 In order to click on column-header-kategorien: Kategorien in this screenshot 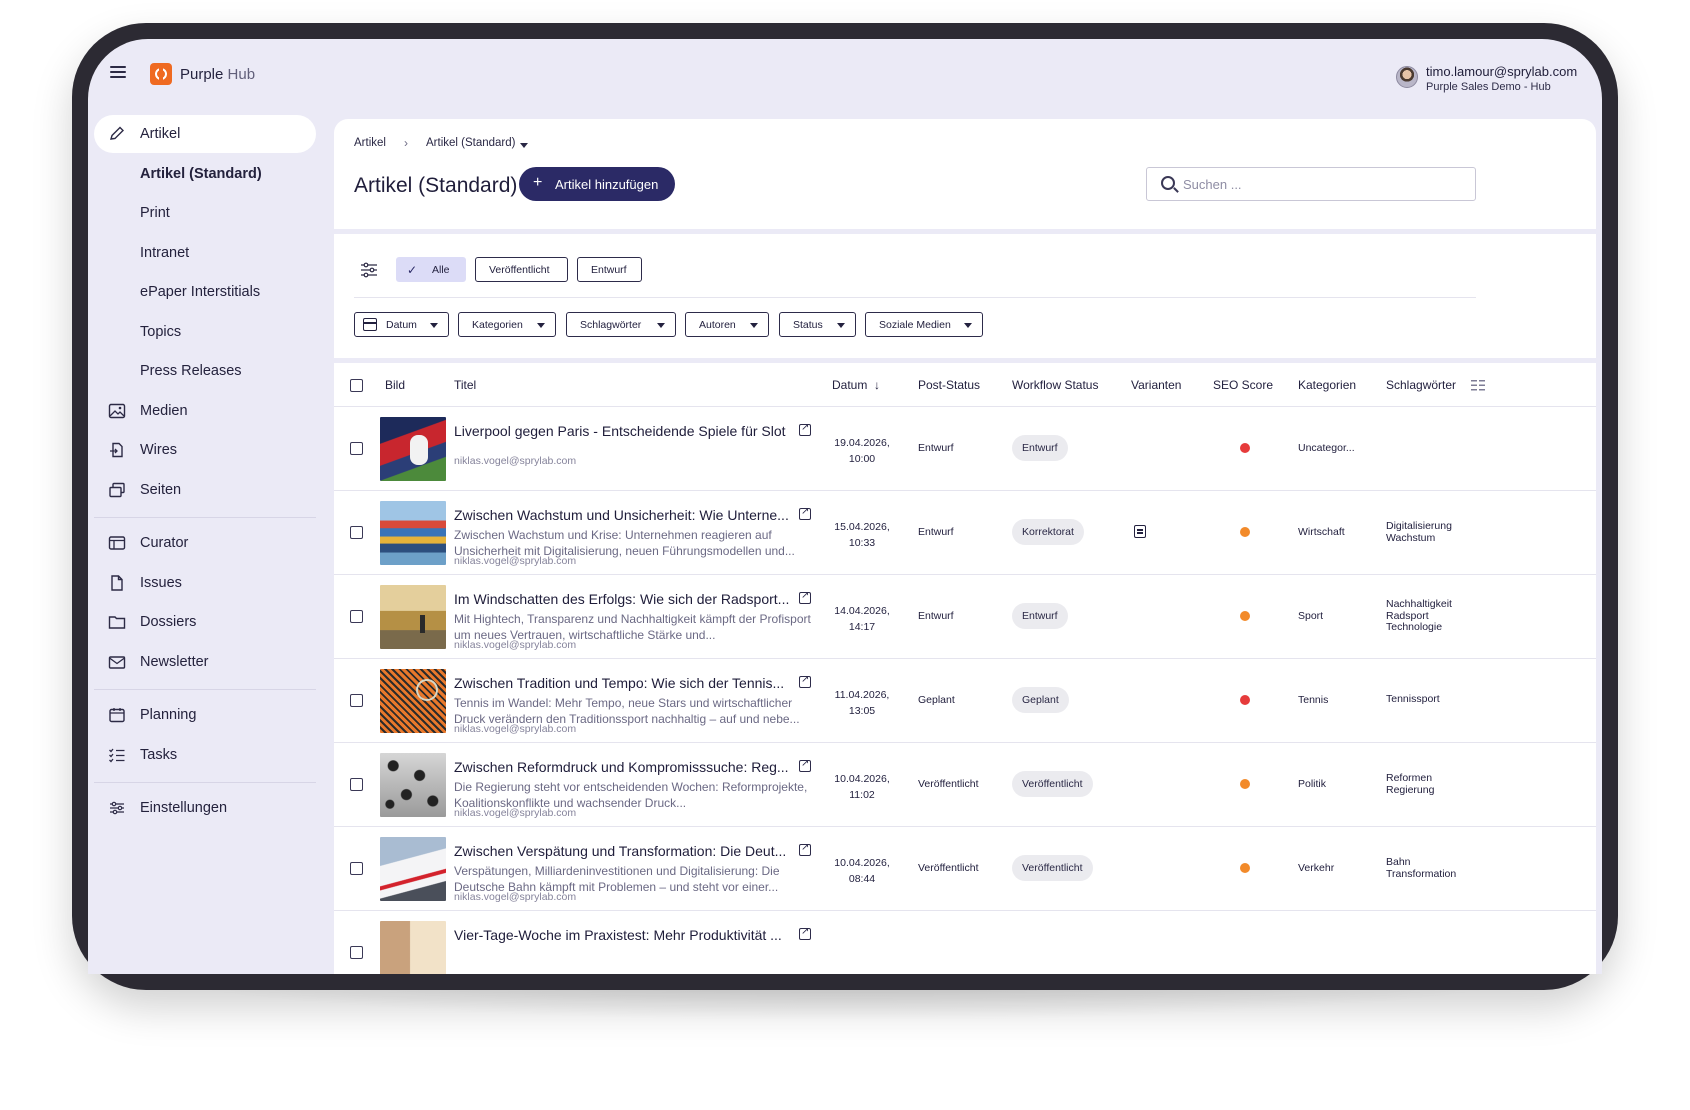, I will do `click(1327, 385)`.